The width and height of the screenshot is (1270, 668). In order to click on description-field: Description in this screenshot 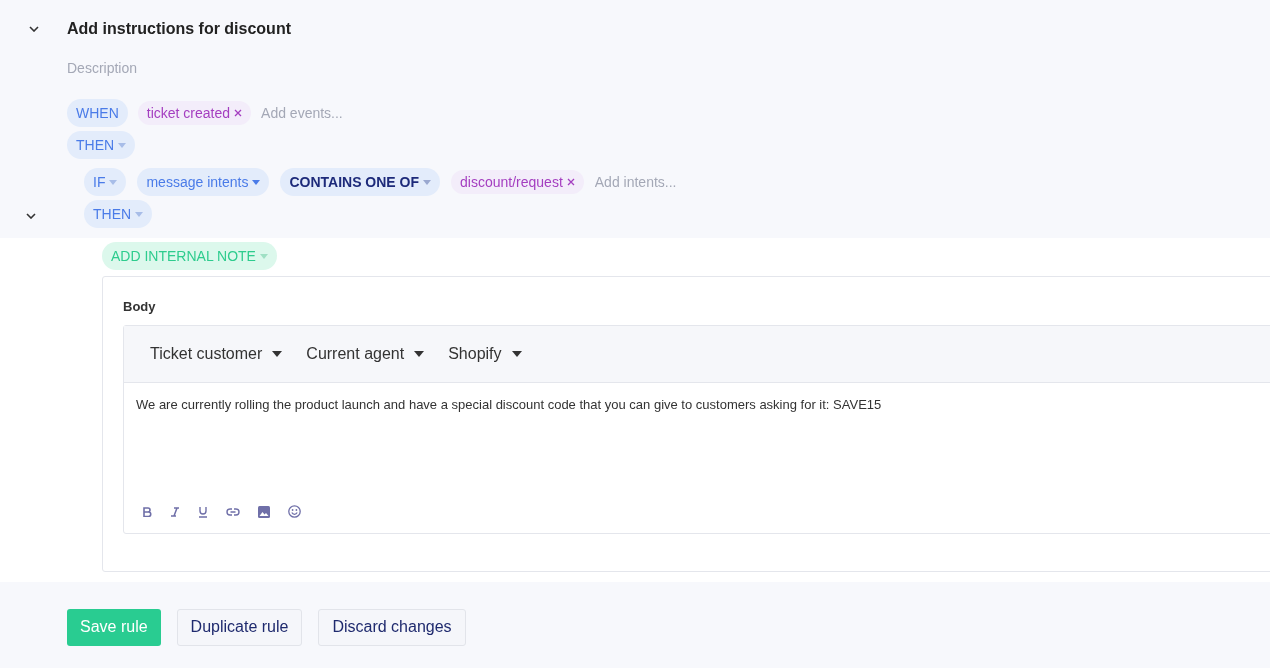, I will do `click(217, 68)`.